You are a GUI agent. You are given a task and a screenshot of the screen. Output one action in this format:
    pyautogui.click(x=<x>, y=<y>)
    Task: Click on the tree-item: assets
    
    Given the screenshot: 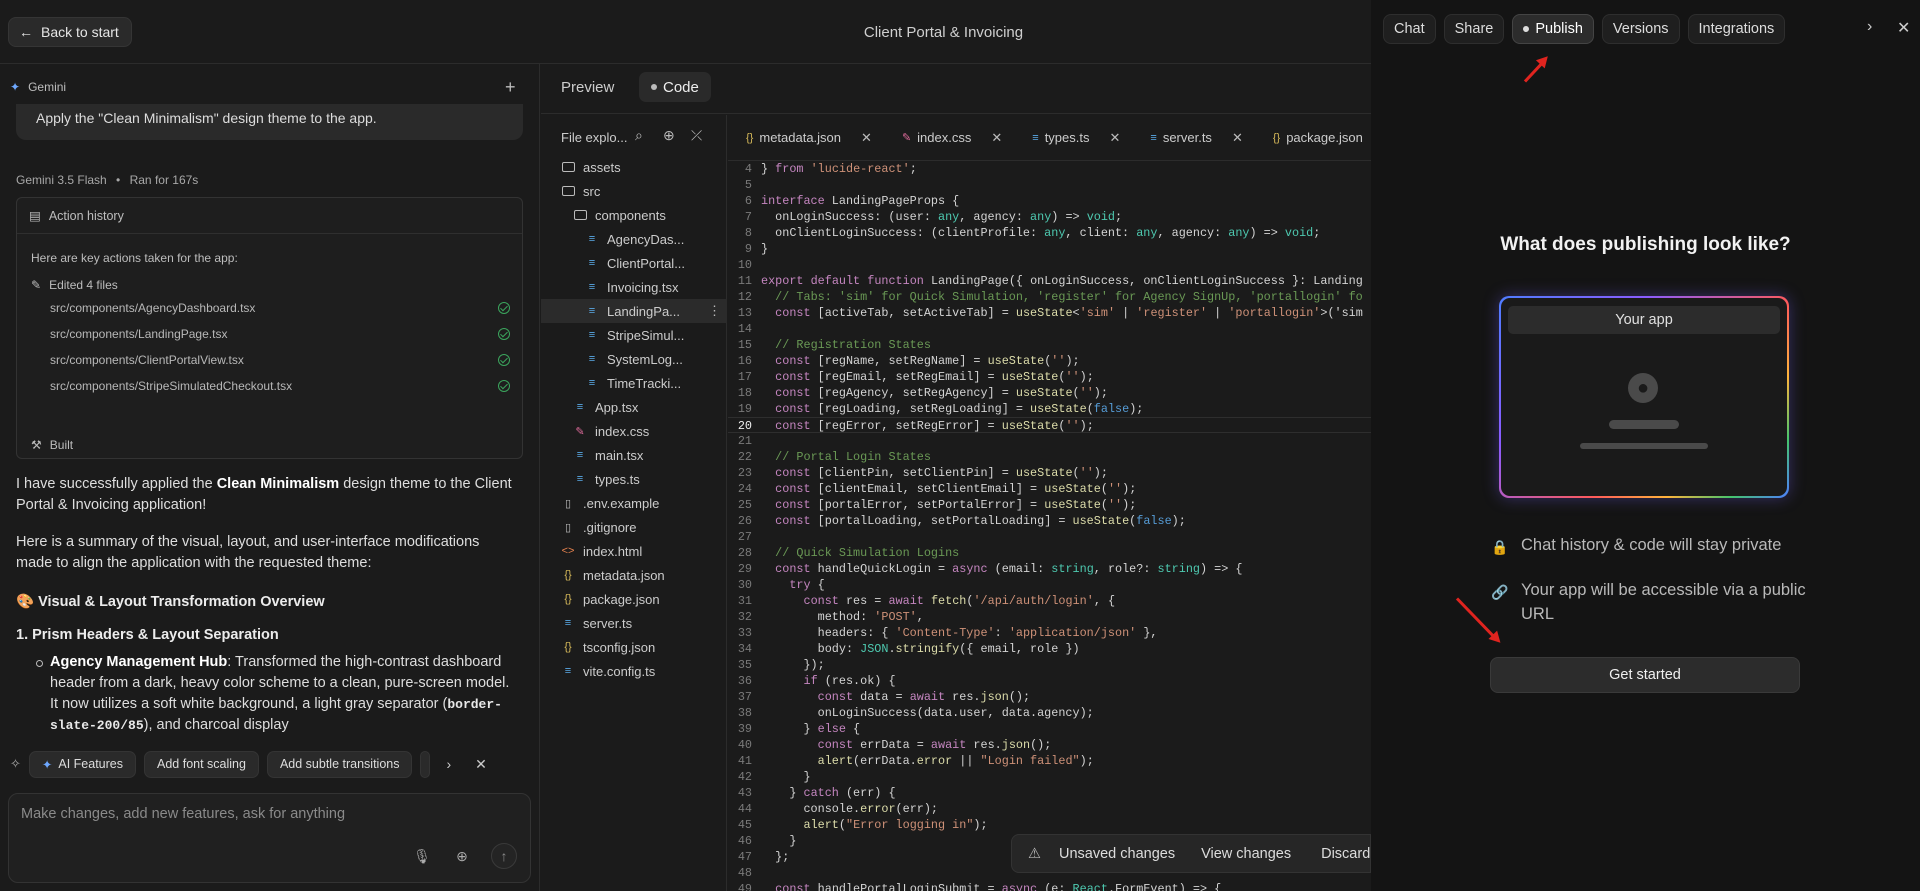 What is the action you would take?
    pyautogui.click(x=634, y=167)
    